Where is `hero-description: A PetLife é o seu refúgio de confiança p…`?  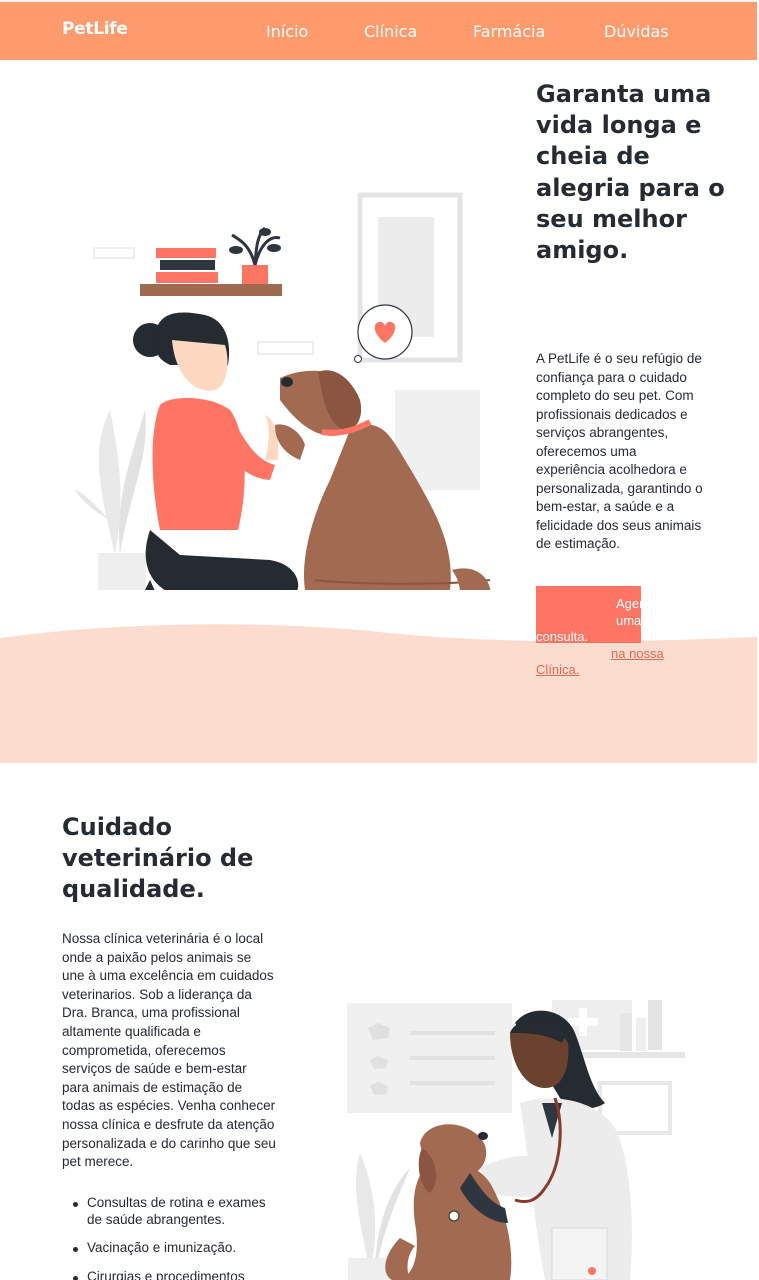 hero-description: A PetLife é o seu refúgio de confiança p… is located at coordinates (619, 451).